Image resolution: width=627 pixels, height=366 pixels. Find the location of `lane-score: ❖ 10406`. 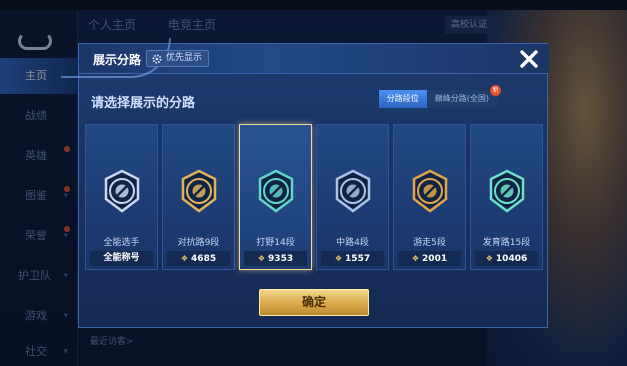

lane-score: ❖ 10406 is located at coordinates (506, 258).